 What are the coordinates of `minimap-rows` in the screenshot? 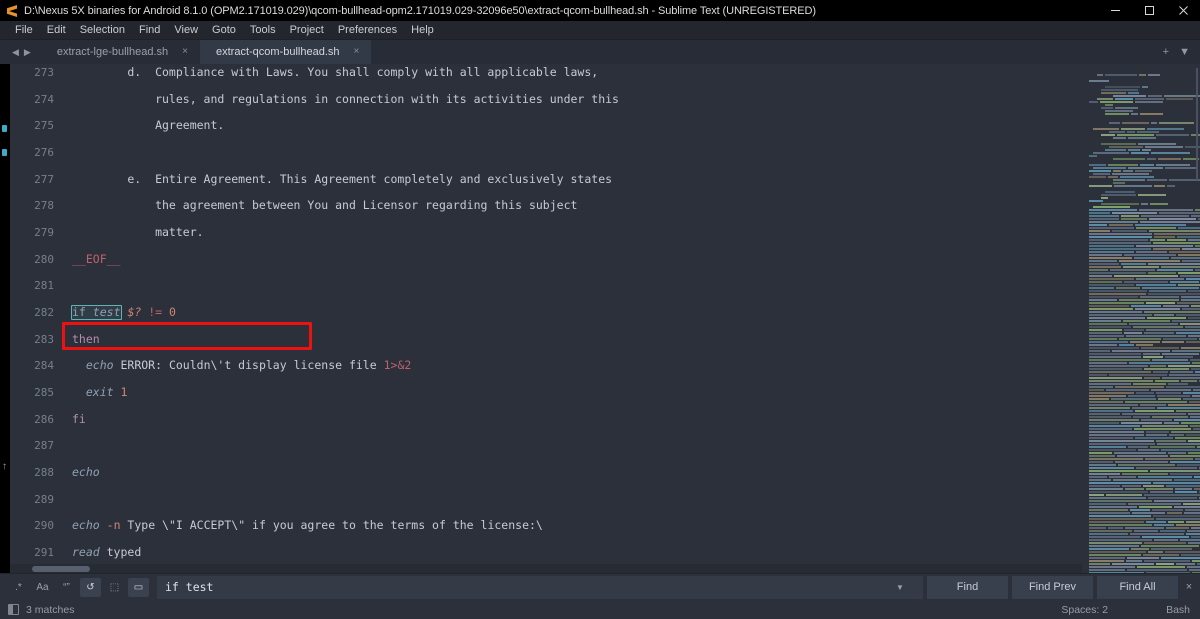 It's located at (1141, 318).